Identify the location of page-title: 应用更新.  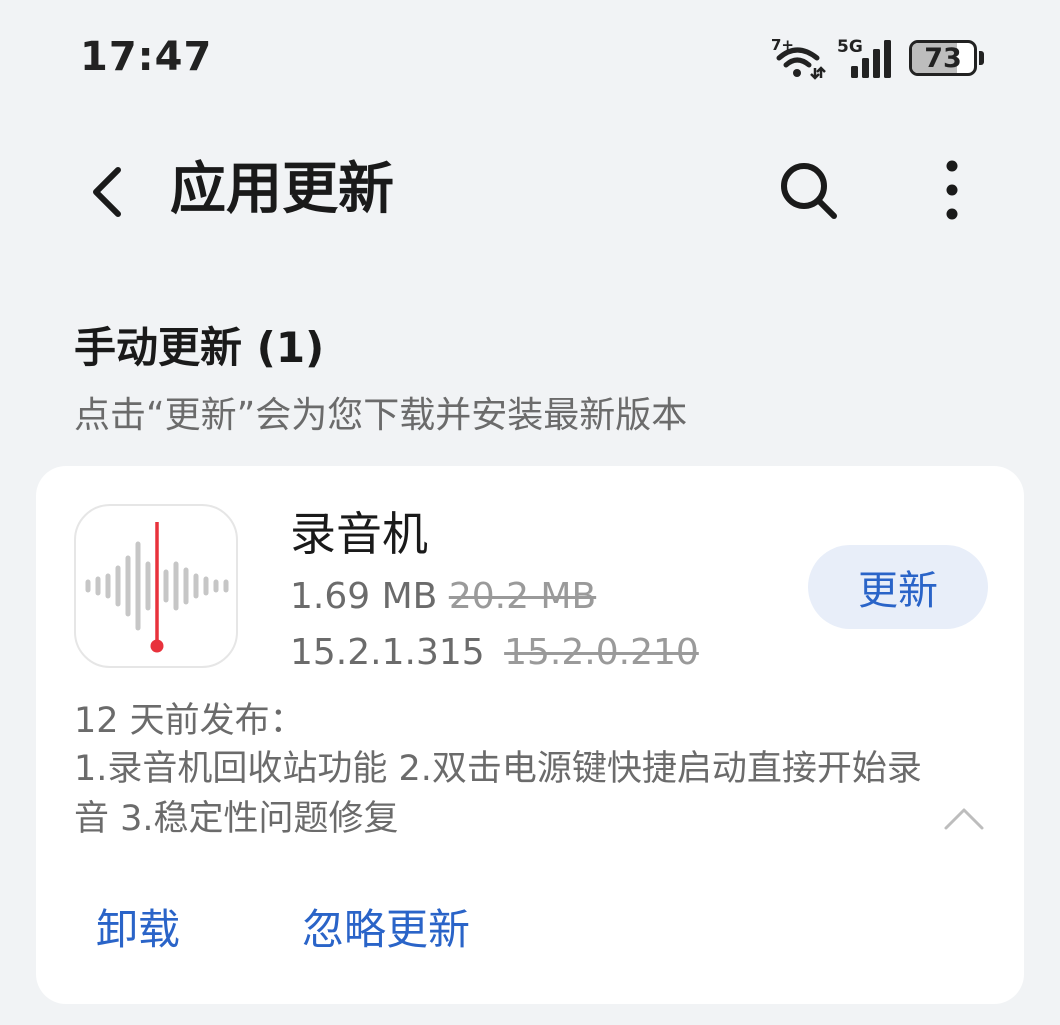
(282, 189).